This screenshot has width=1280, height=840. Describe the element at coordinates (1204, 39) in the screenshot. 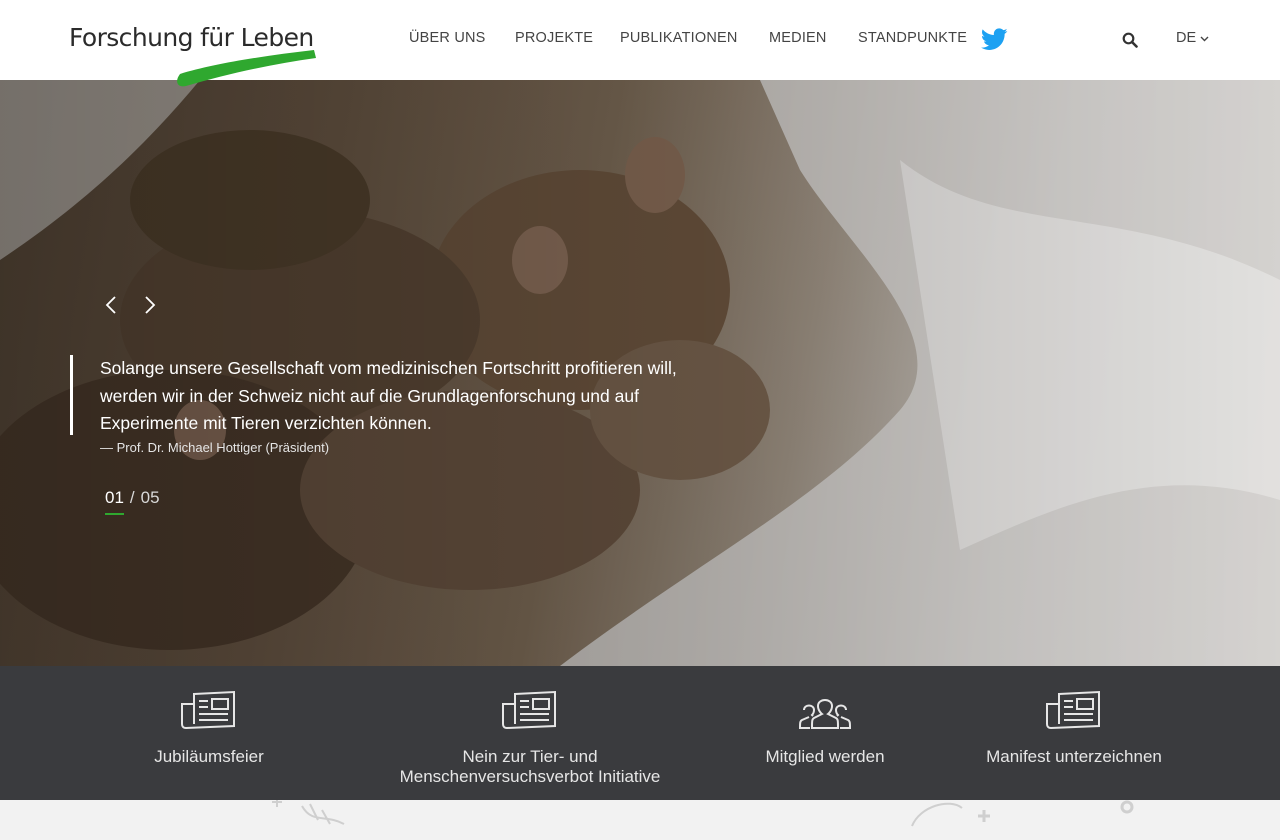

I see `chevron-down-icon` at that location.